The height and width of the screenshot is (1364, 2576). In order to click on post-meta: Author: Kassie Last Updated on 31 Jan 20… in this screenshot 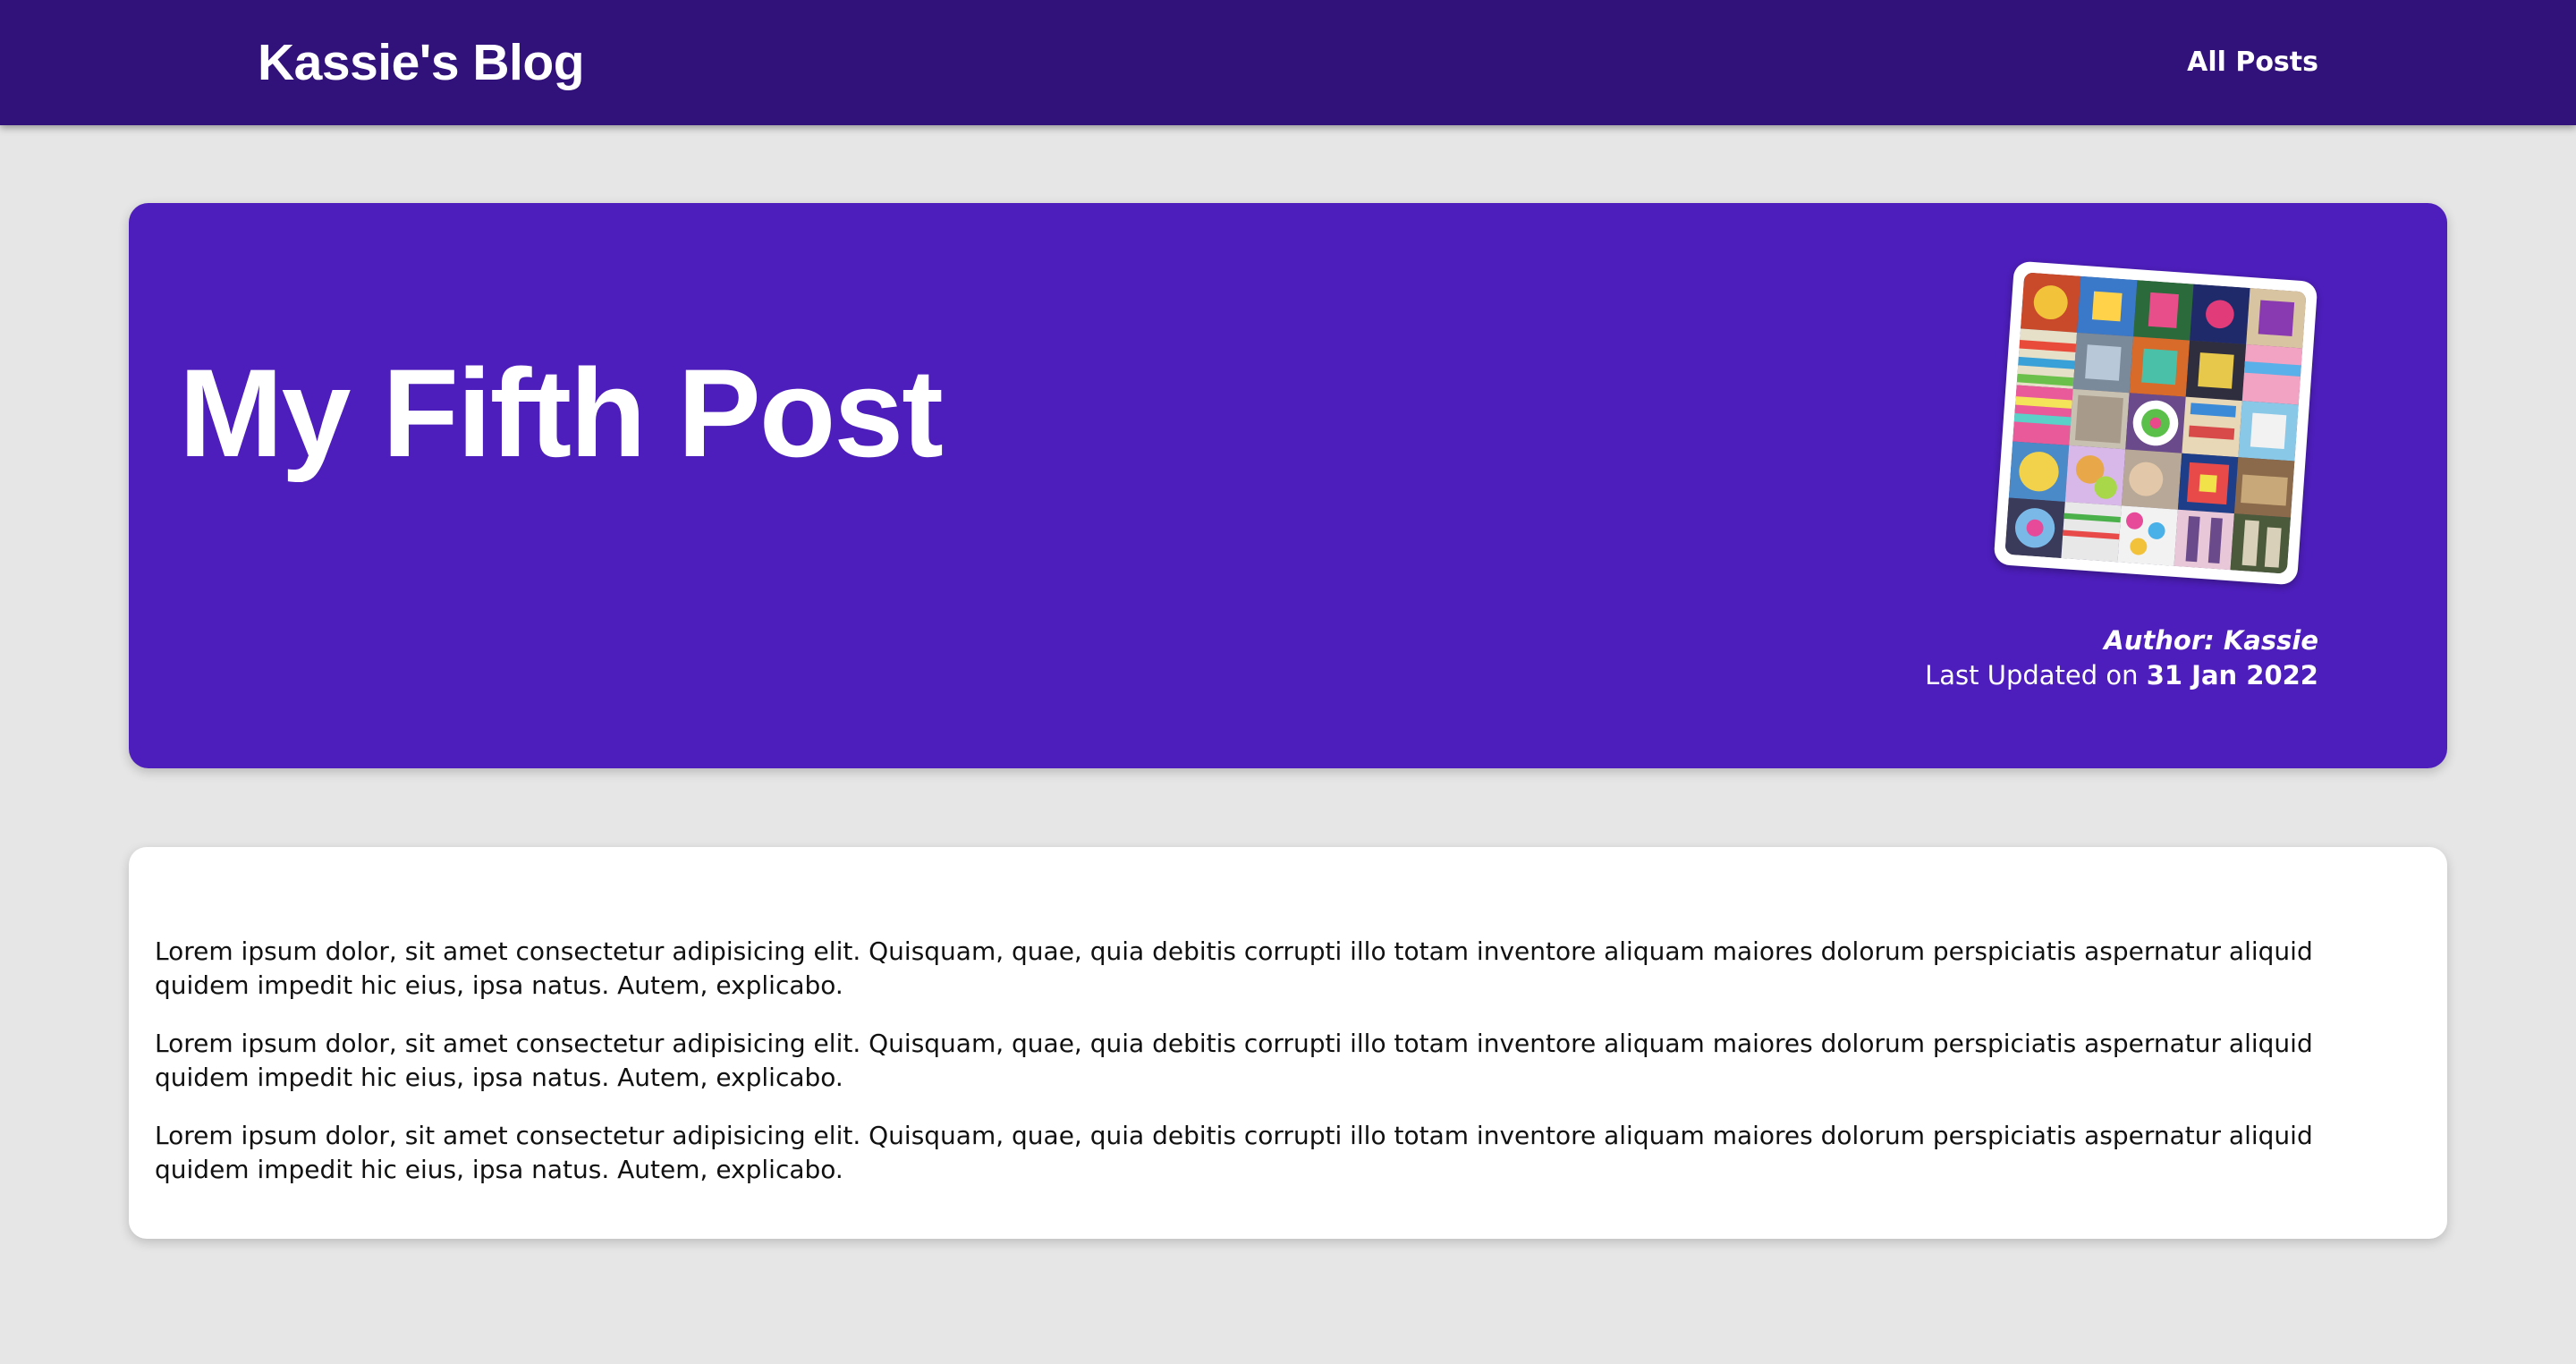, I will do `click(2121, 658)`.